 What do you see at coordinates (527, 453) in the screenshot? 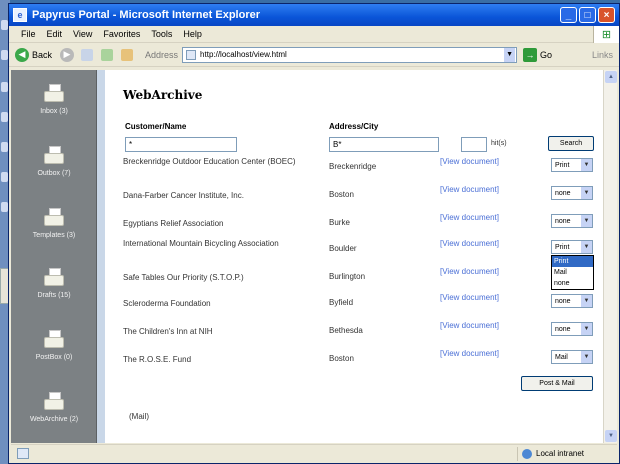
I see `globe-icon` at bounding box center [527, 453].